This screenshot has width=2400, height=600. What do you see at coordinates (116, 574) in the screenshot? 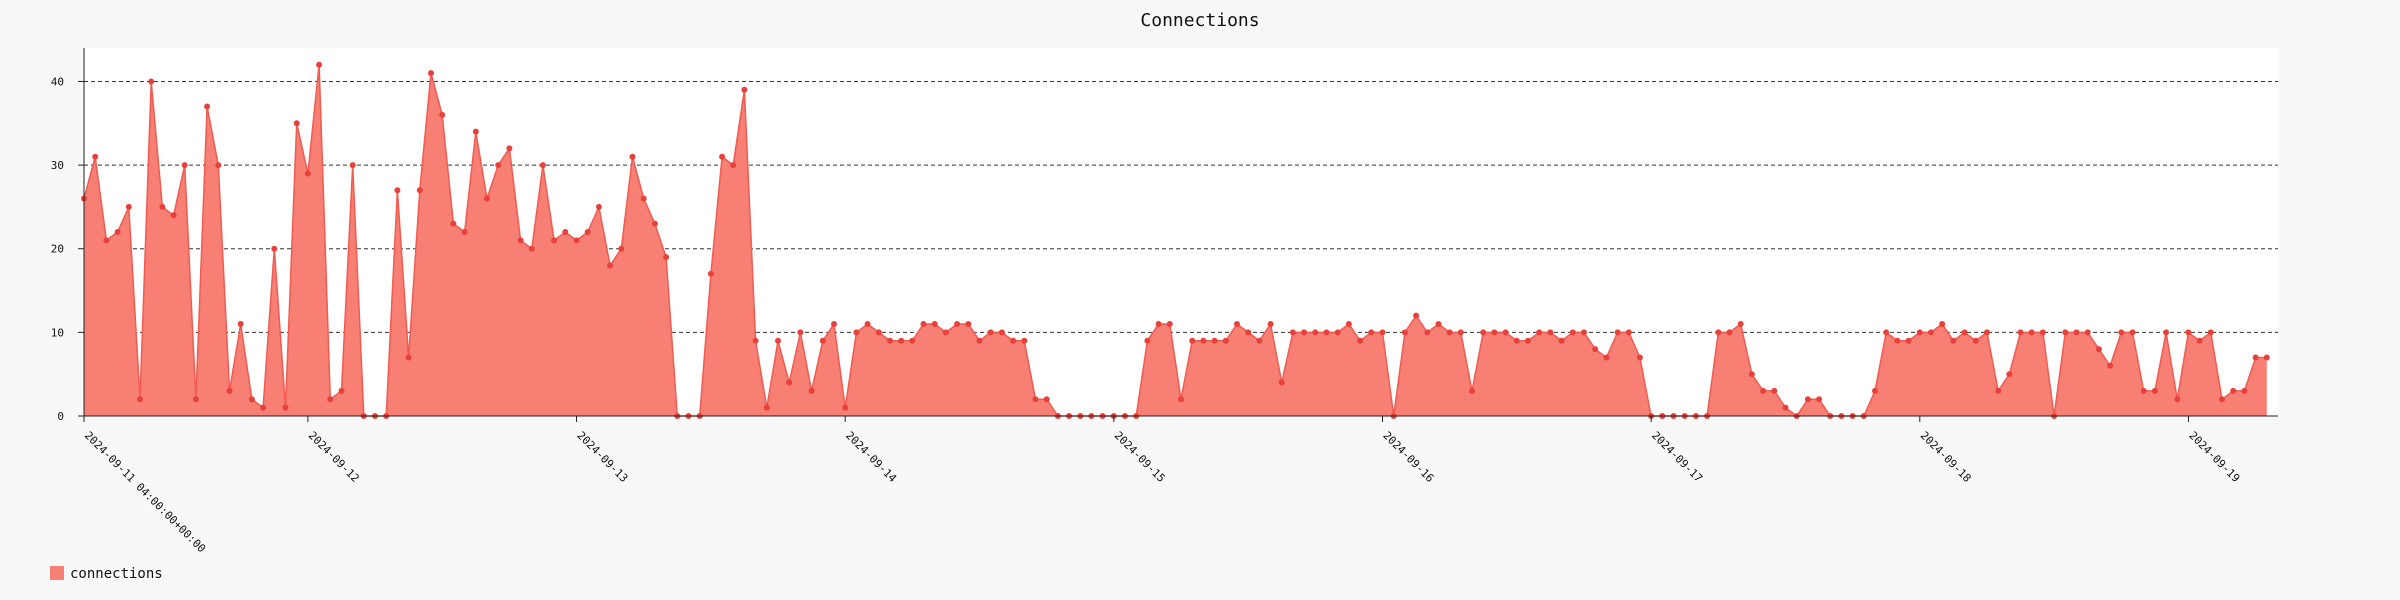
I see `legend-label-connections: connections` at bounding box center [116, 574].